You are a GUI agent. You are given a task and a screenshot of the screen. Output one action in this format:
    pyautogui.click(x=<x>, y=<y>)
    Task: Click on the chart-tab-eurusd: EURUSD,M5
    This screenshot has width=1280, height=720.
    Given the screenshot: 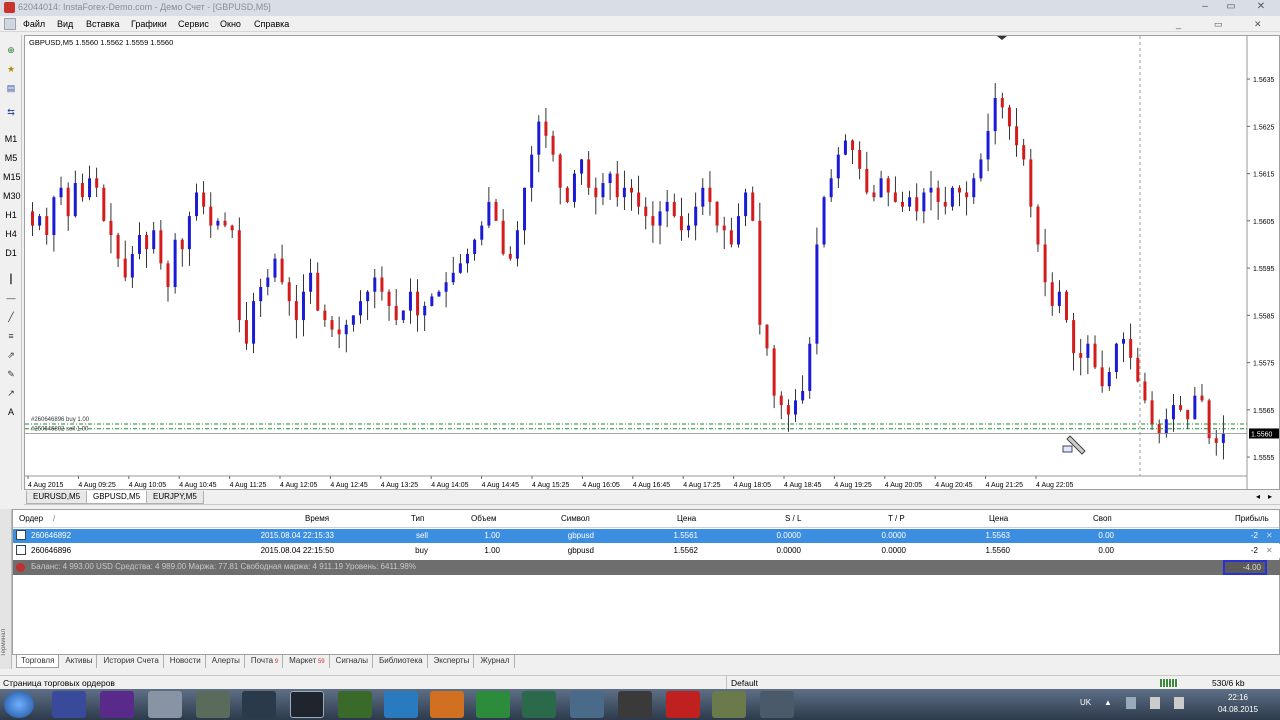 What is the action you would take?
    pyautogui.click(x=57, y=497)
    